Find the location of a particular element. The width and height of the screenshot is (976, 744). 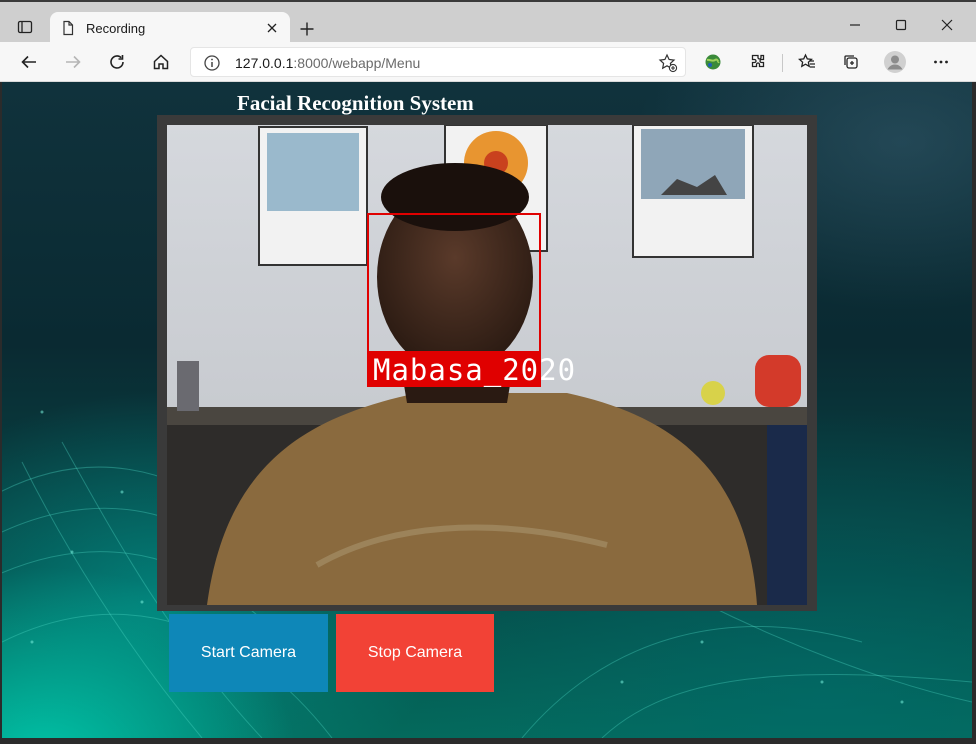

url-text: 127.0.0.1:8000/webapp/Menu is located at coordinates (327, 63).